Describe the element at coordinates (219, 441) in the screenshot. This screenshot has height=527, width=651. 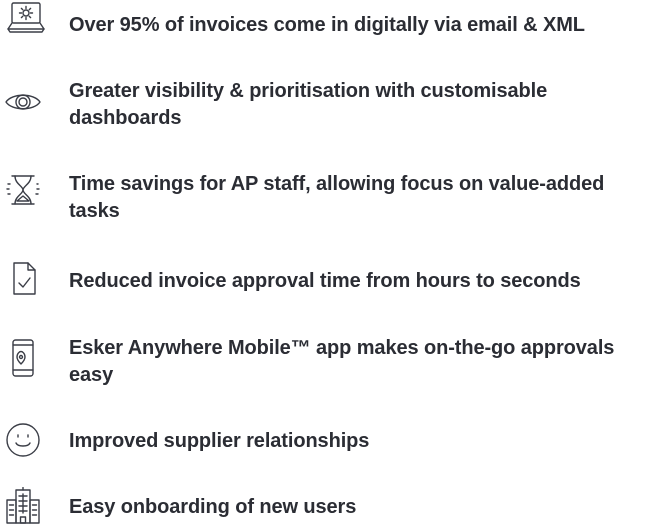
I see `benefit-text: Improved supplier relationships` at that location.